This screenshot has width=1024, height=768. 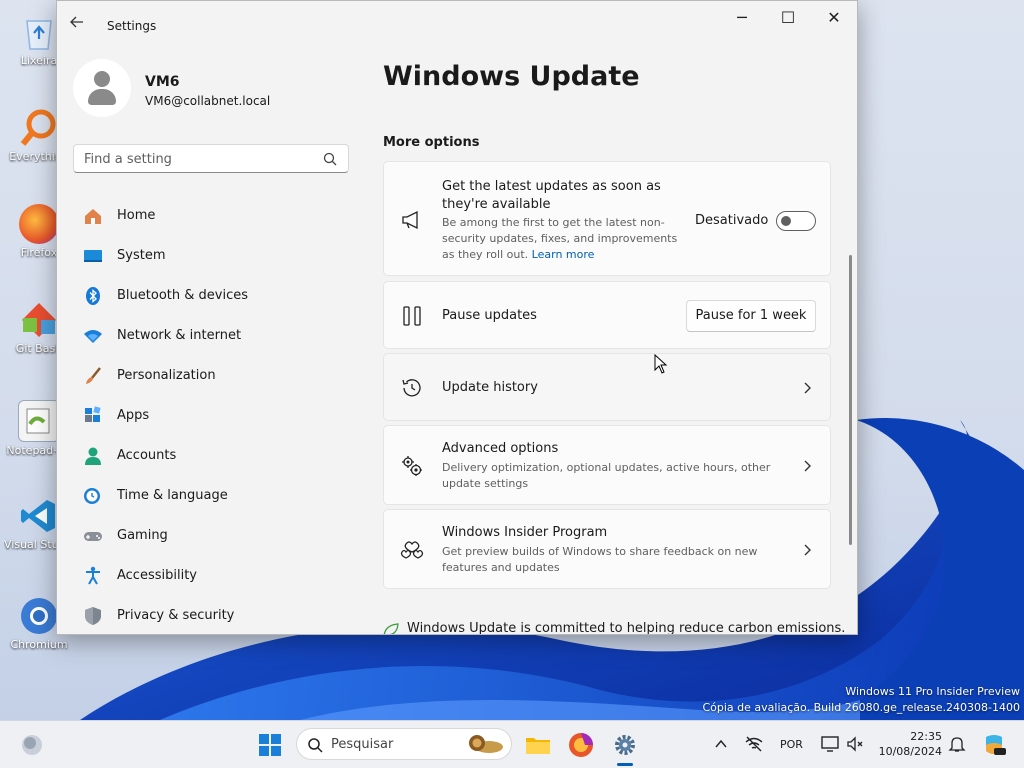 What do you see at coordinates (102, 79) in the screenshot?
I see `person-head-icon` at bounding box center [102, 79].